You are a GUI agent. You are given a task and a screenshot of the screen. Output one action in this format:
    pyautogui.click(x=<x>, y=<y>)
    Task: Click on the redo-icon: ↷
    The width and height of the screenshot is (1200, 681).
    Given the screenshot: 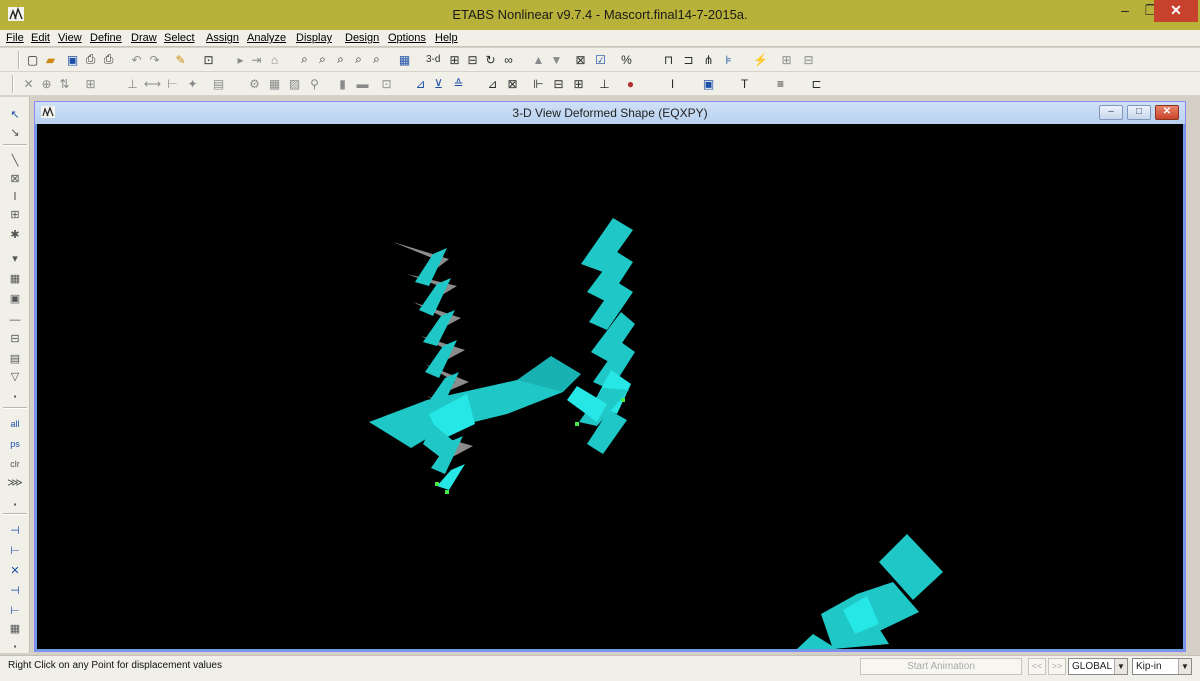 What is the action you would take?
    pyautogui.click(x=154, y=59)
    